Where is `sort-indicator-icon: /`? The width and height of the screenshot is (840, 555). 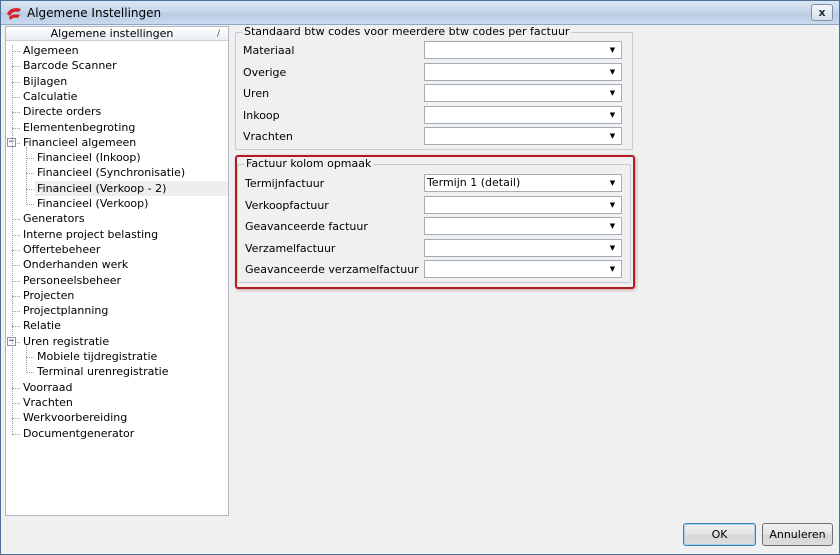
sort-indicator-icon: / is located at coordinates (218, 34).